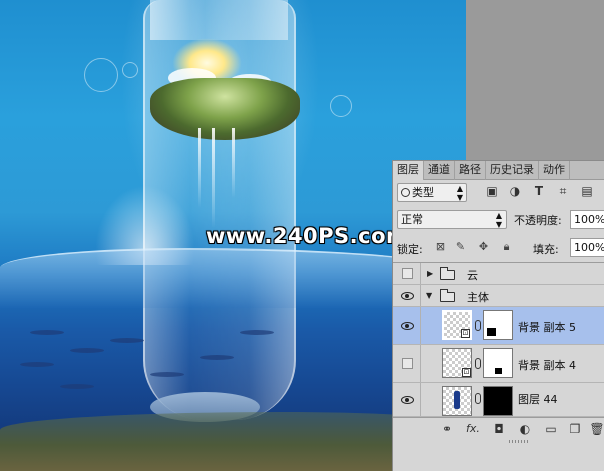  What do you see at coordinates (519, 441) in the screenshot?
I see `resize-grip` at bounding box center [519, 441].